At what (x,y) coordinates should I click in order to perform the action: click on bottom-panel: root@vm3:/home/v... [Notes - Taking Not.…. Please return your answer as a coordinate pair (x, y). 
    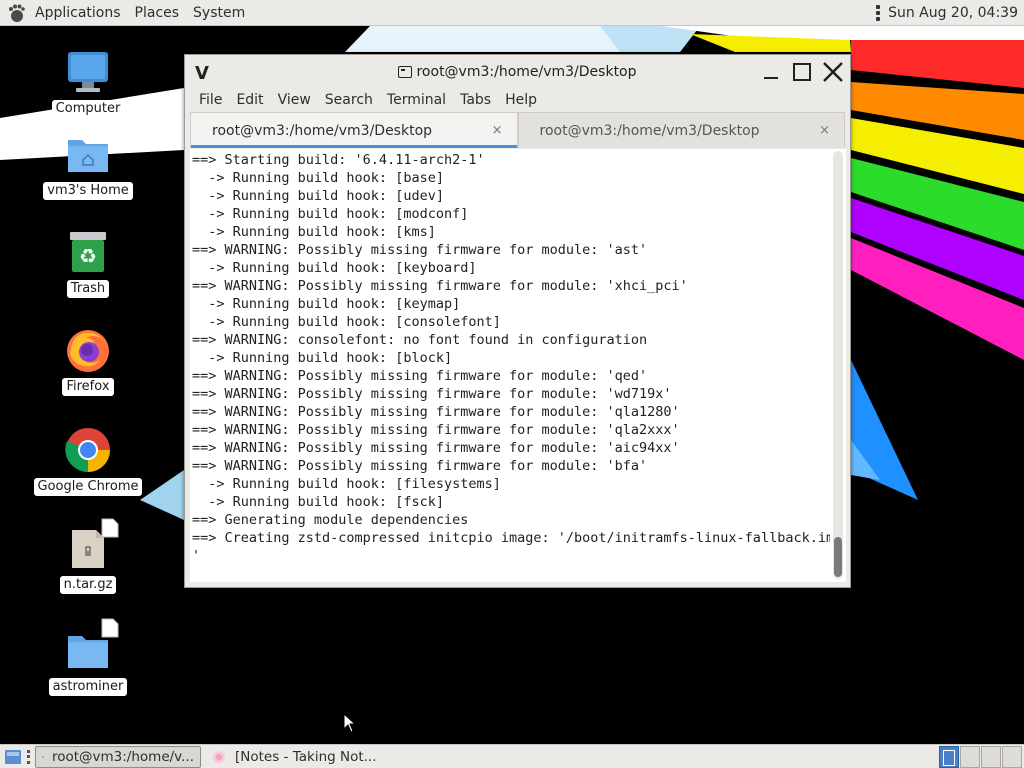
    Looking at the image, I should click on (512, 756).